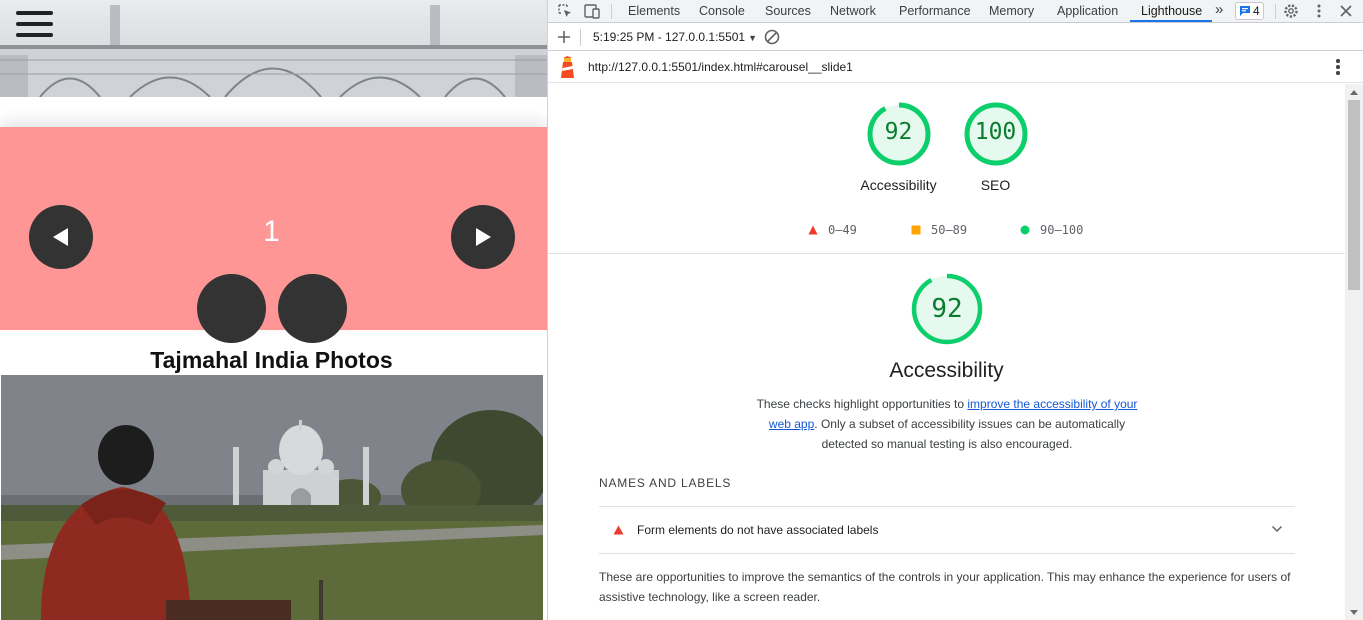  I want to click on carousel-prev-button, so click(61, 237).